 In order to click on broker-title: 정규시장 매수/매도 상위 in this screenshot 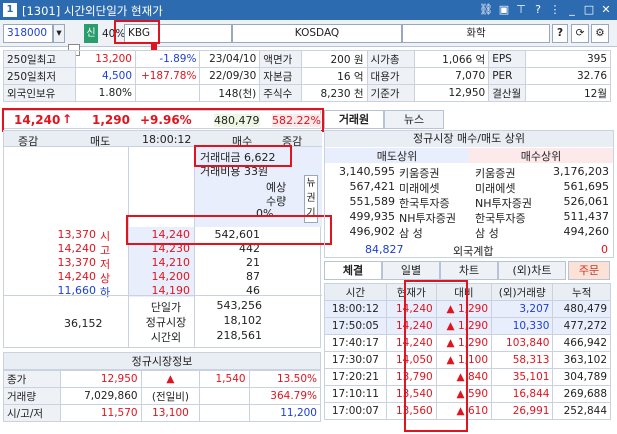, I will do `click(469, 139)`.